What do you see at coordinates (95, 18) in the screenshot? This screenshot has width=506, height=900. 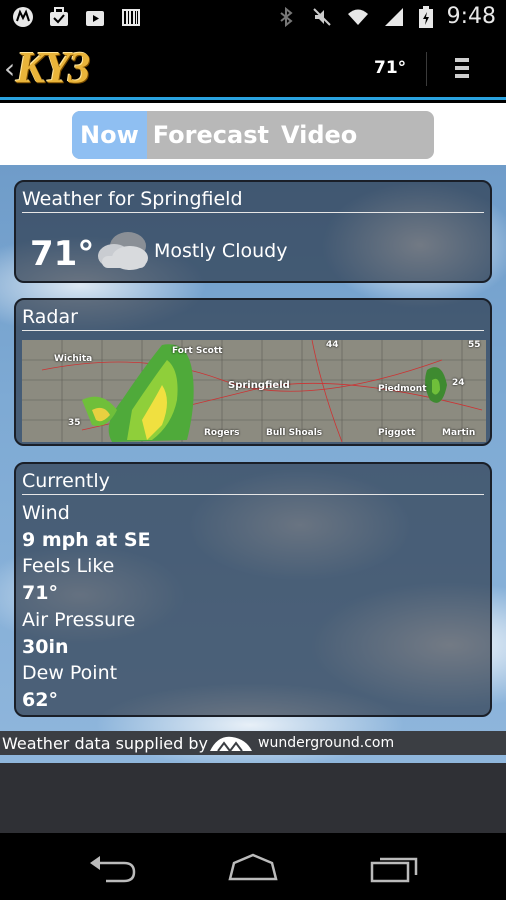 I see `play-store-icon` at bounding box center [95, 18].